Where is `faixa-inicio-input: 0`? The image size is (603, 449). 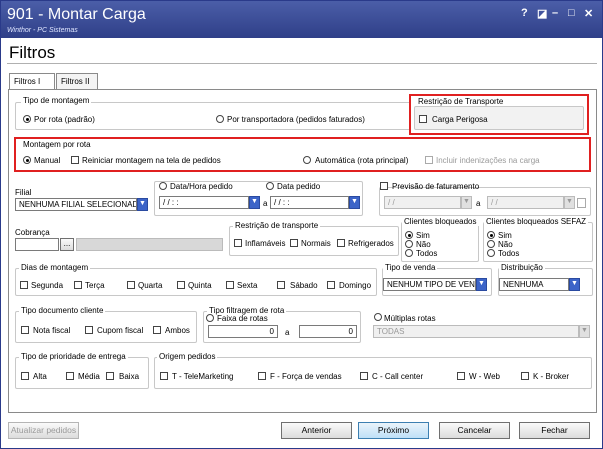
faixa-inicio-input: 0 is located at coordinates (243, 331).